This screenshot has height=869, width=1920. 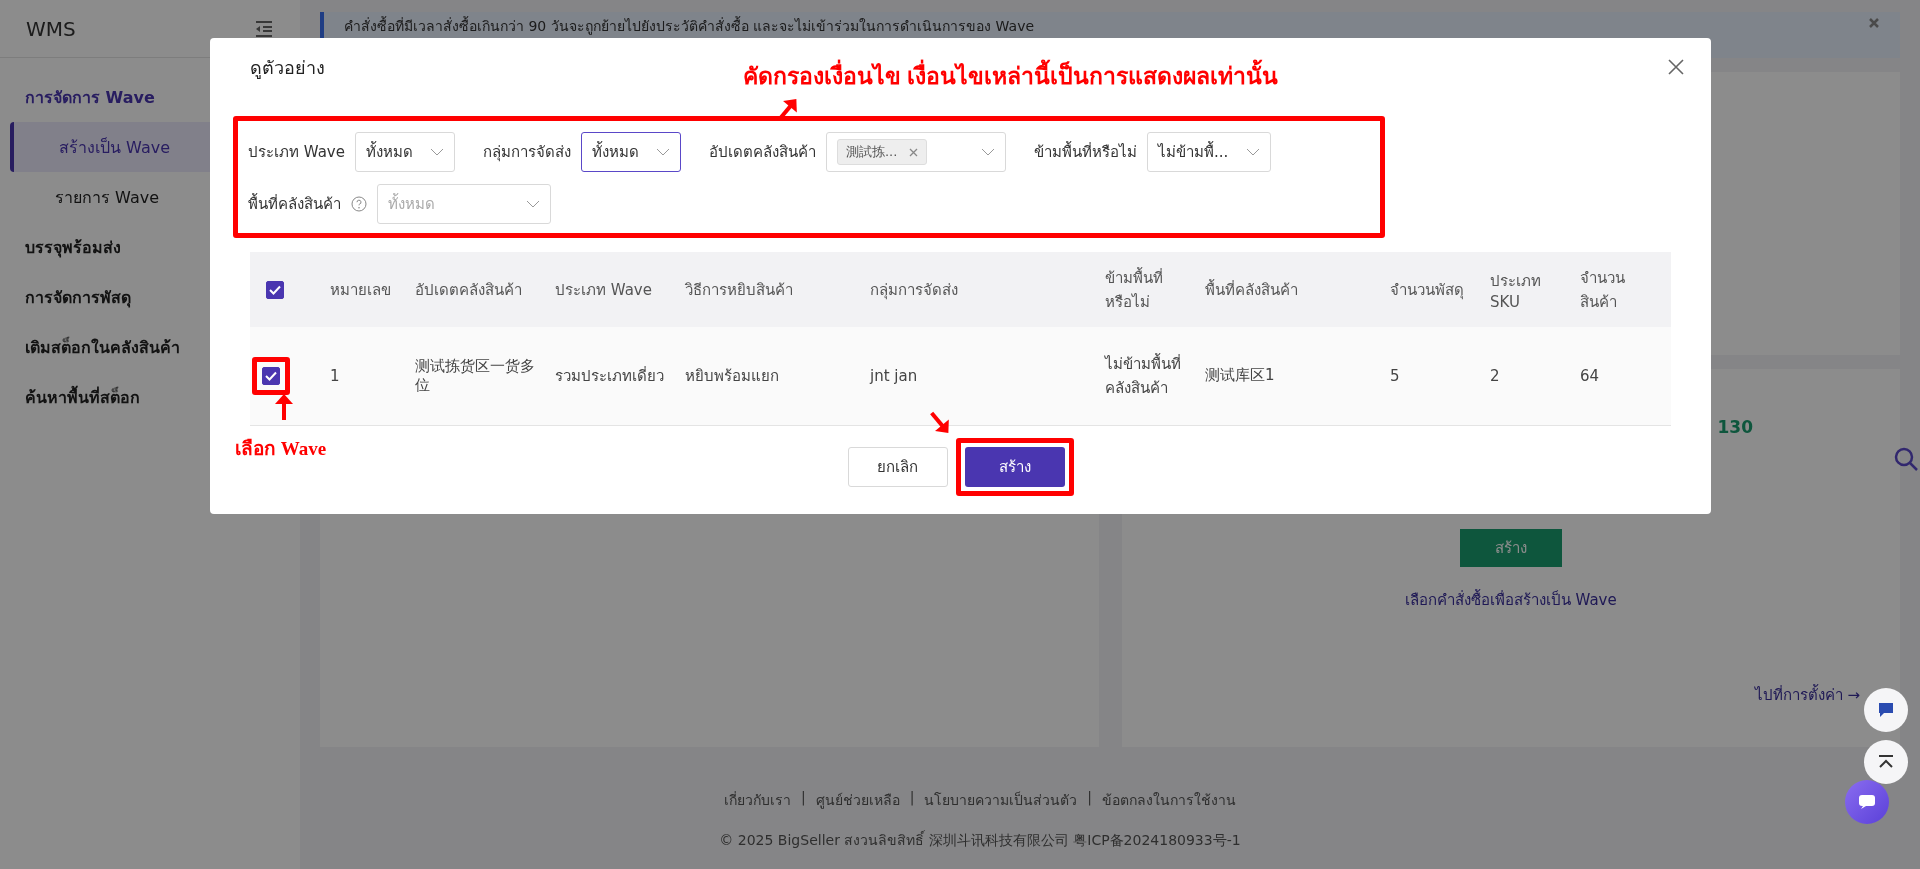 I want to click on filter-label: กลุ่มการจัดส่ง, so click(x=526, y=153).